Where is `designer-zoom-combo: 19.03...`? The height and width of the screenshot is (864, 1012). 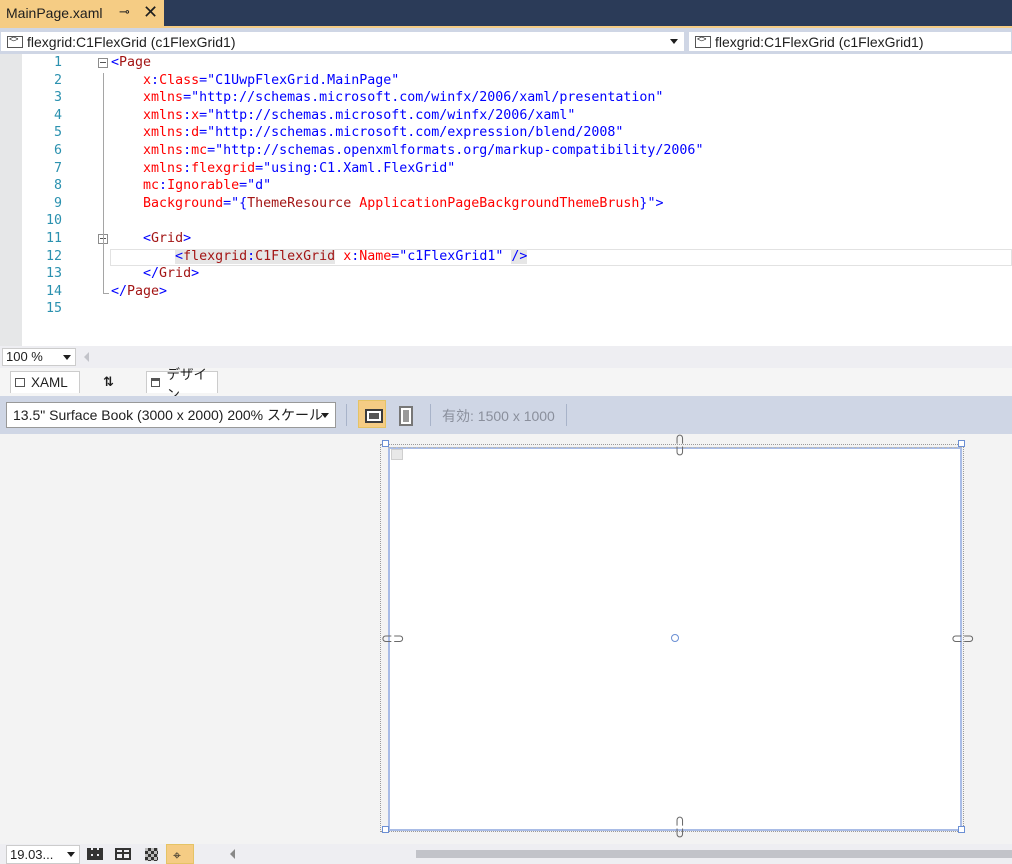
designer-zoom-combo: 19.03... is located at coordinates (43, 854).